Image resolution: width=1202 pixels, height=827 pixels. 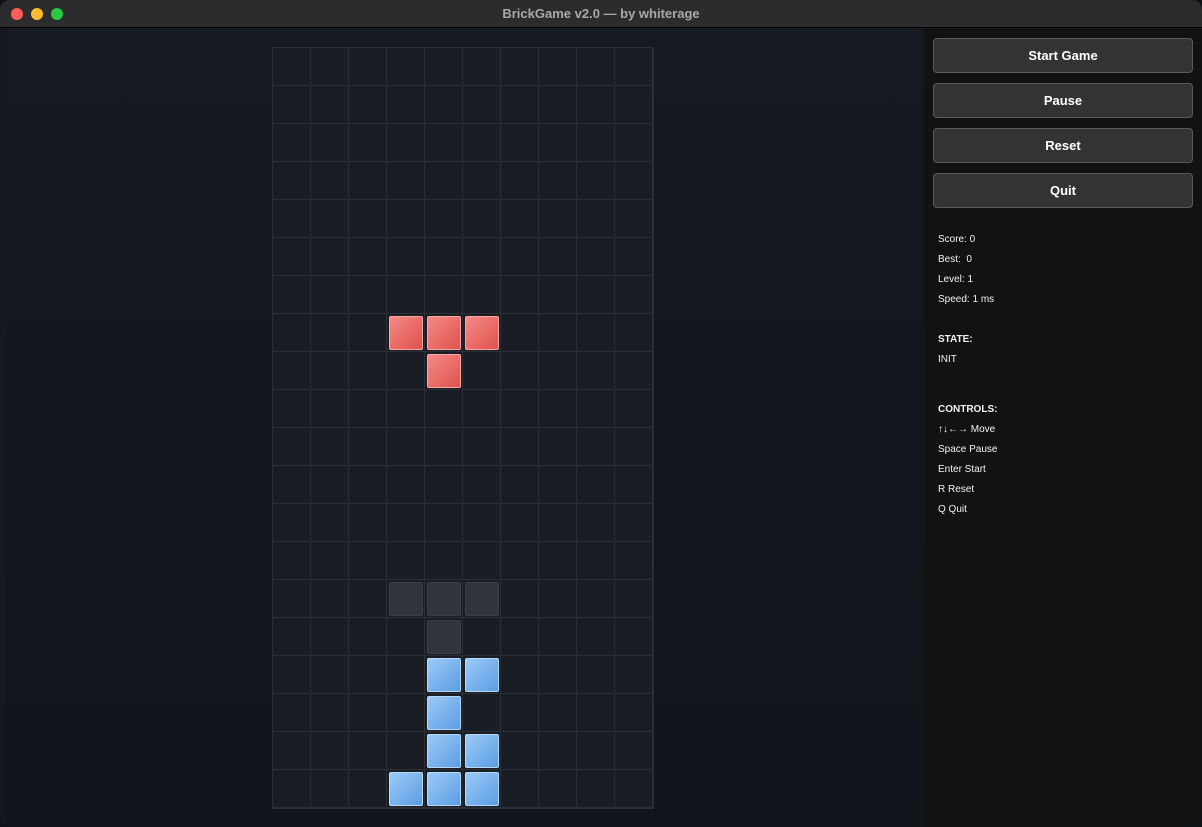 What do you see at coordinates (1063, 55) in the screenshot?
I see `start-game-button: Start Game` at bounding box center [1063, 55].